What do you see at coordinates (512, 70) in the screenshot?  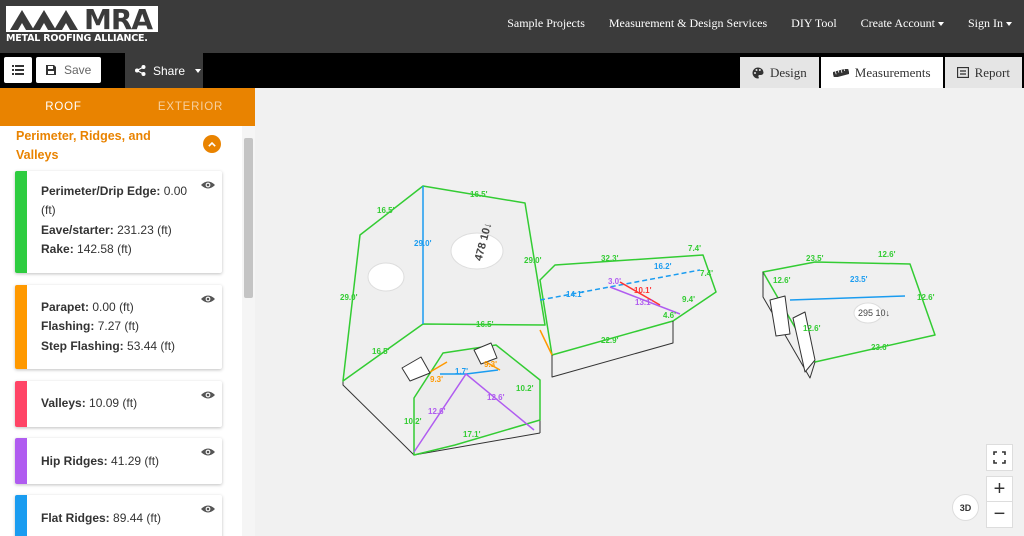 I see `toolbar: Save Share Design Measurements Report` at bounding box center [512, 70].